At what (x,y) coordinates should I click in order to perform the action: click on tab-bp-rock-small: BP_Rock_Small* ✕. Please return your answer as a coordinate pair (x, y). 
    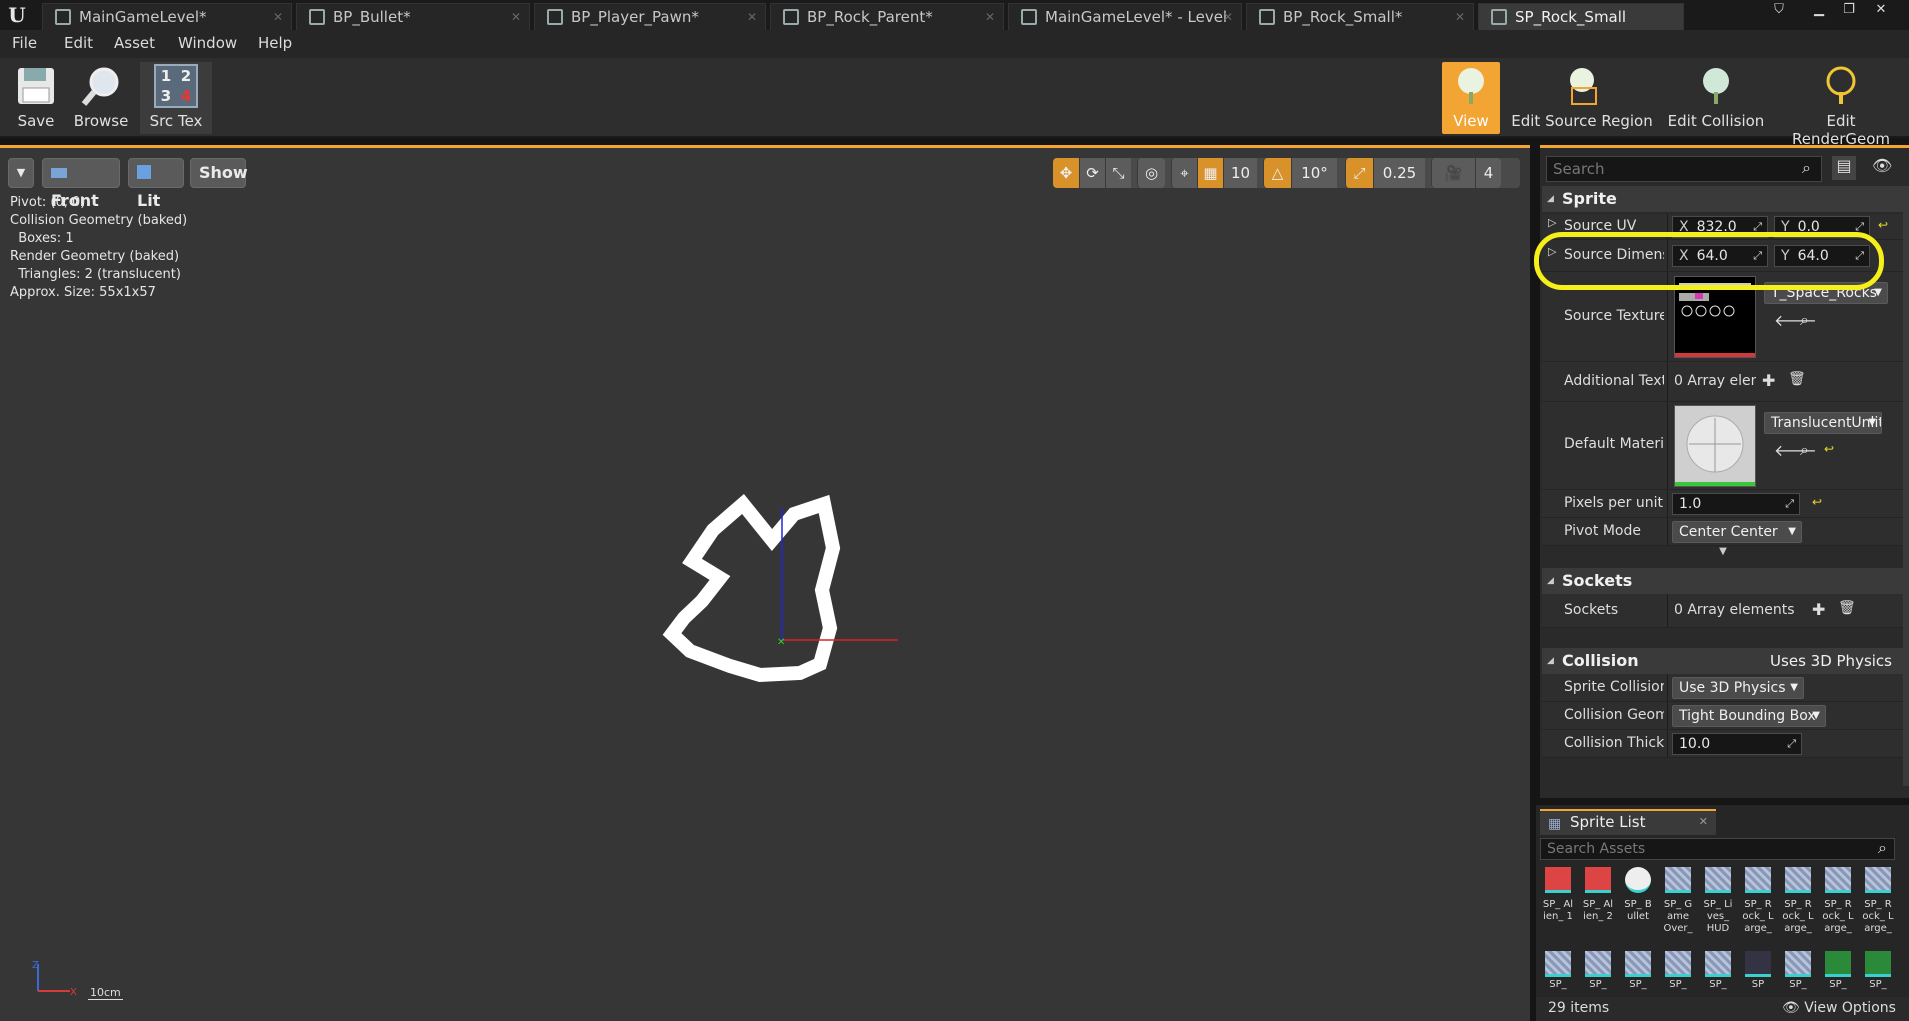
    Looking at the image, I should click on (1360, 16).